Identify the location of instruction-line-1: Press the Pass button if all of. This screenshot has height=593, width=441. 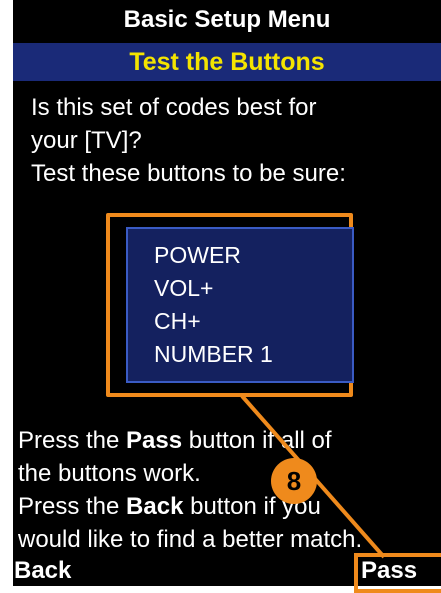
(223, 440).